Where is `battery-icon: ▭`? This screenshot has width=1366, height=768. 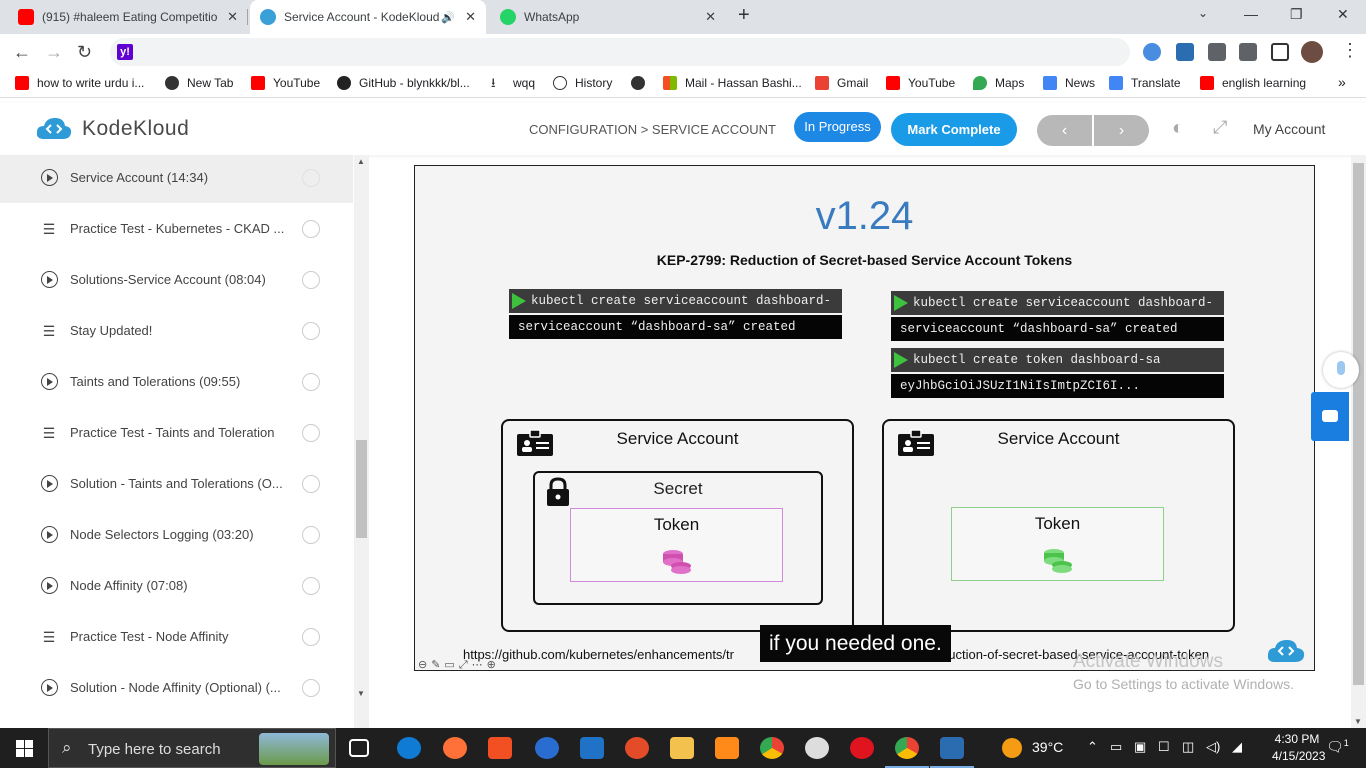 battery-icon: ▭ is located at coordinates (1116, 747).